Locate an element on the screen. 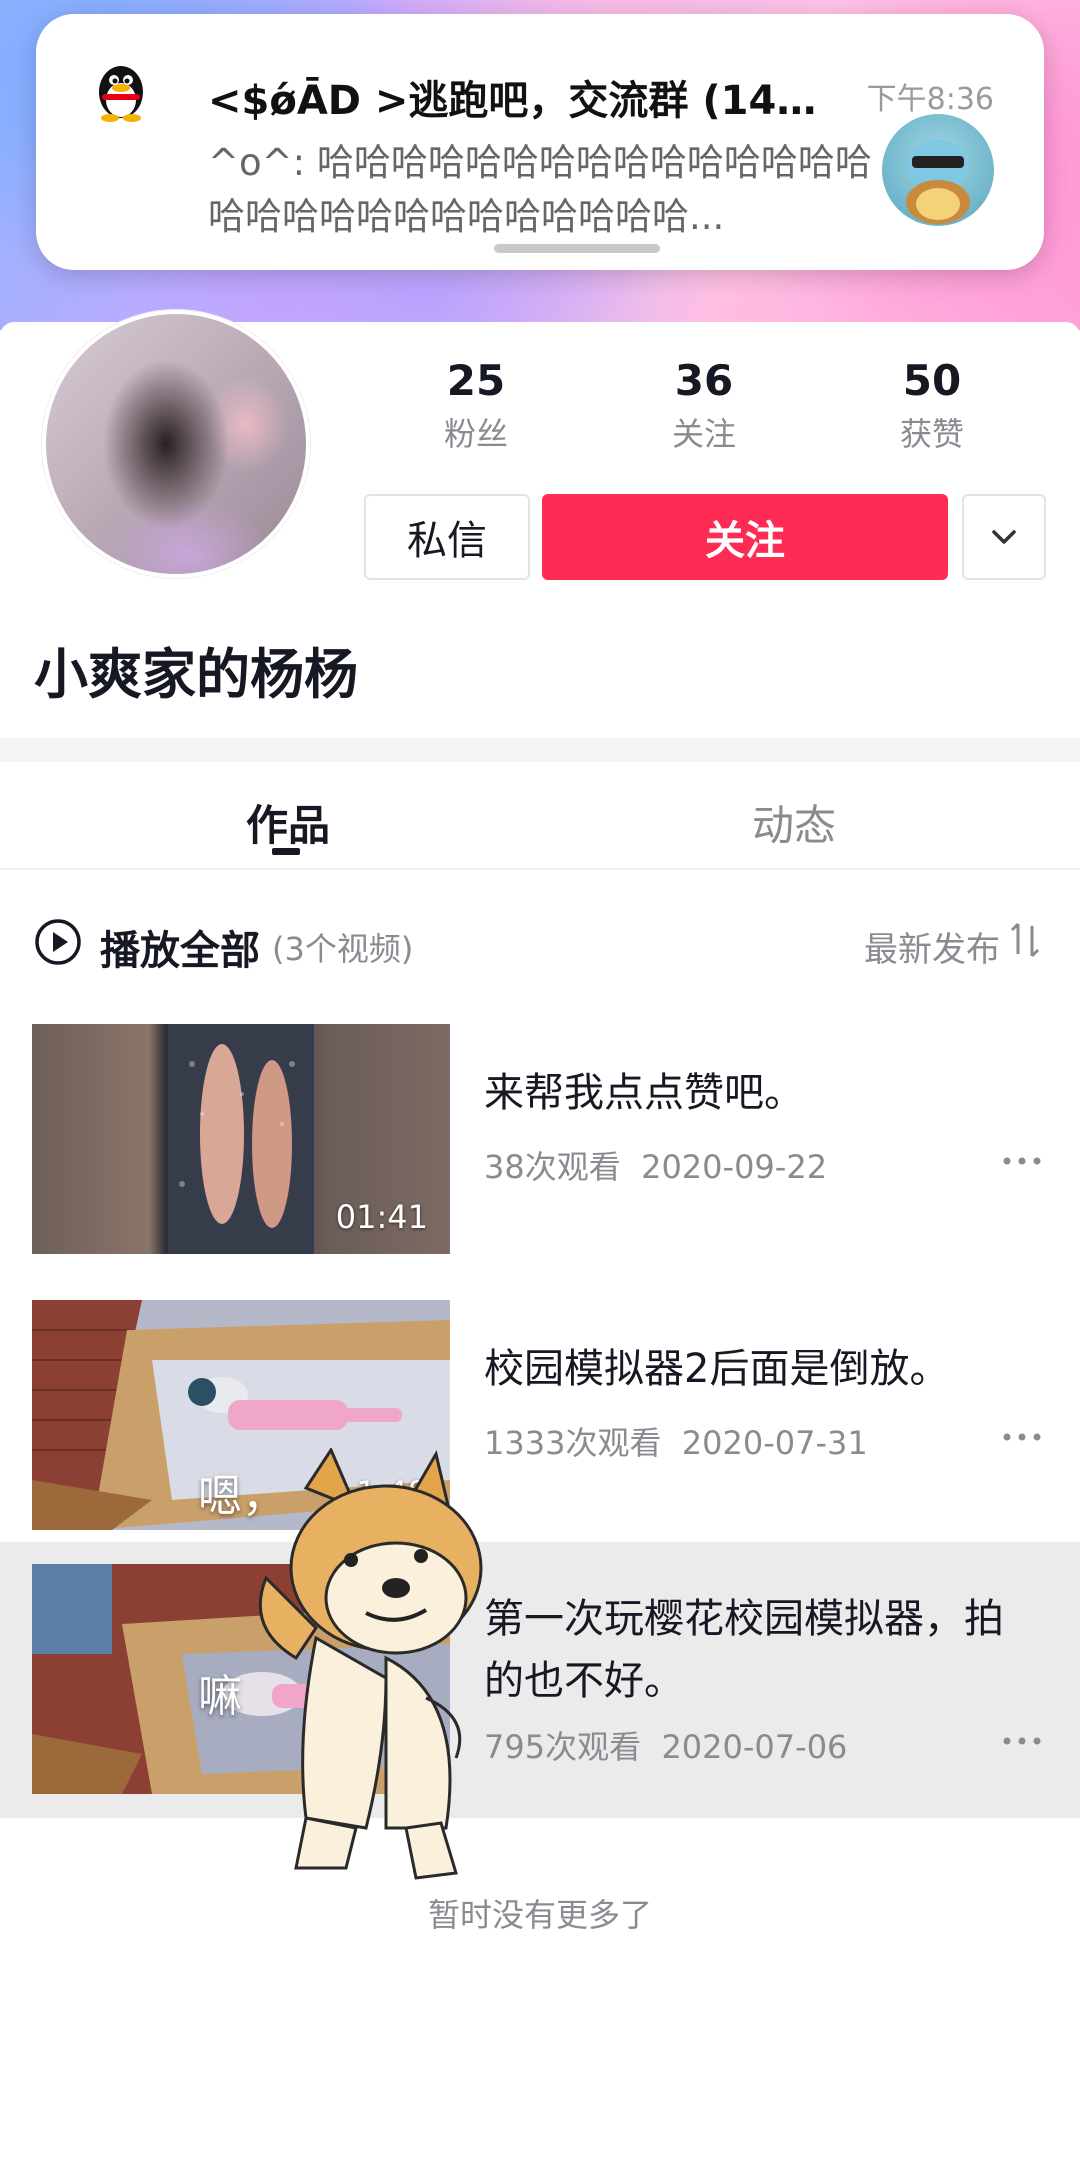 The width and height of the screenshot is (1080, 2160). video-title: 来帮我点点赞吧。 is located at coordinates (644, 1093).